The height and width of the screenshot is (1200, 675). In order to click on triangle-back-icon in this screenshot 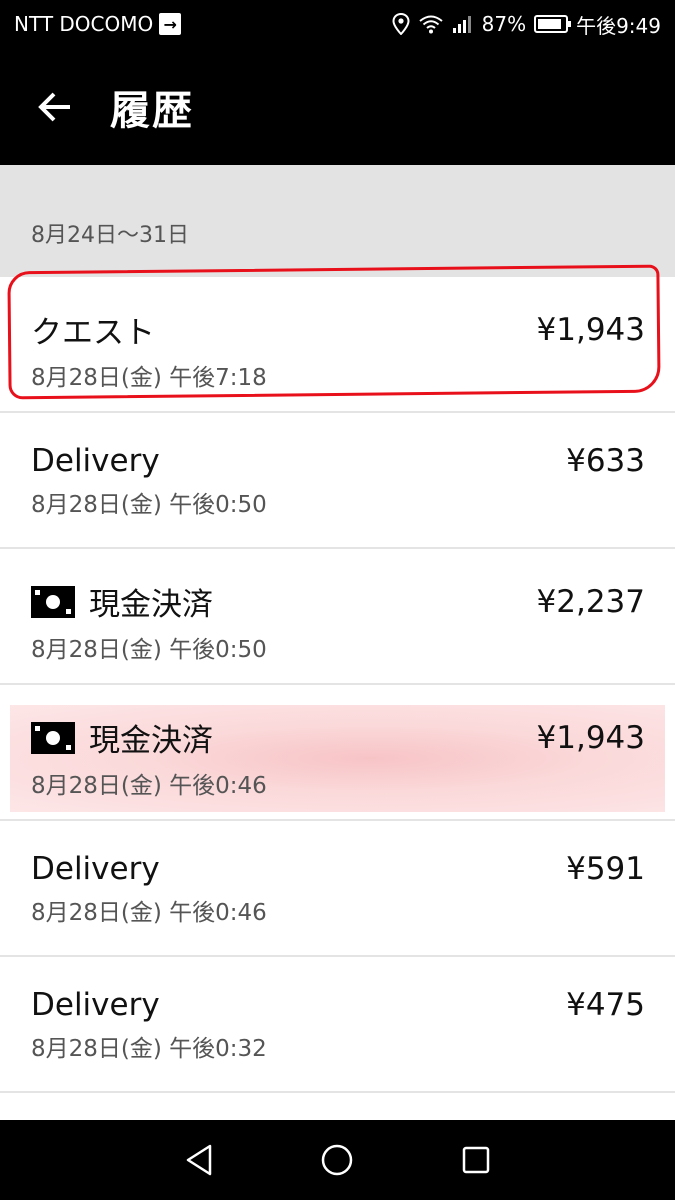, I will do `click(199, 1160)`.